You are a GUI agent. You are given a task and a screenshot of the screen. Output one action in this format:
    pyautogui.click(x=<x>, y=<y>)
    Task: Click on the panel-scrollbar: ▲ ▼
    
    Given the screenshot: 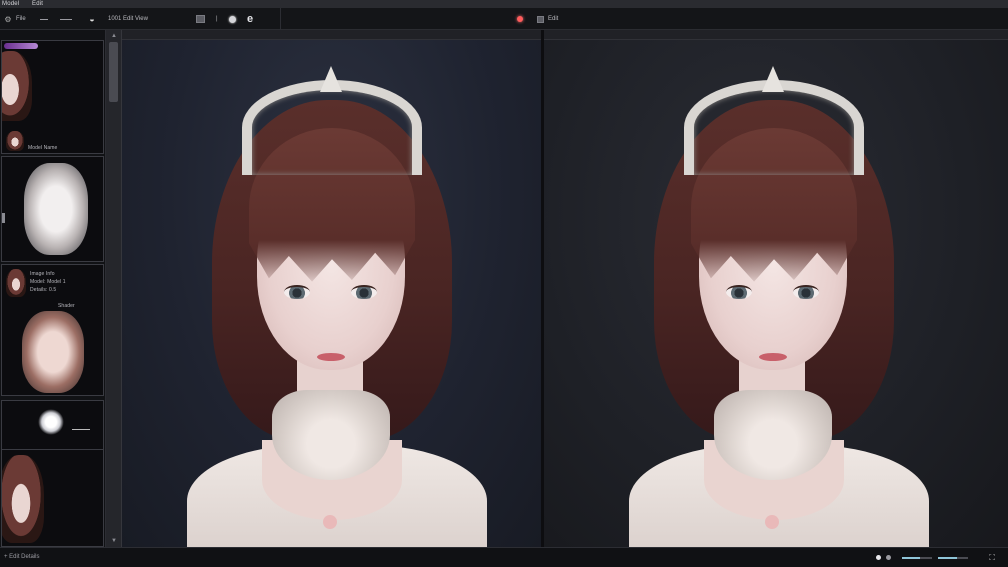 What is the action you would take?
    pyautogui.click(x=114, y=288)
    